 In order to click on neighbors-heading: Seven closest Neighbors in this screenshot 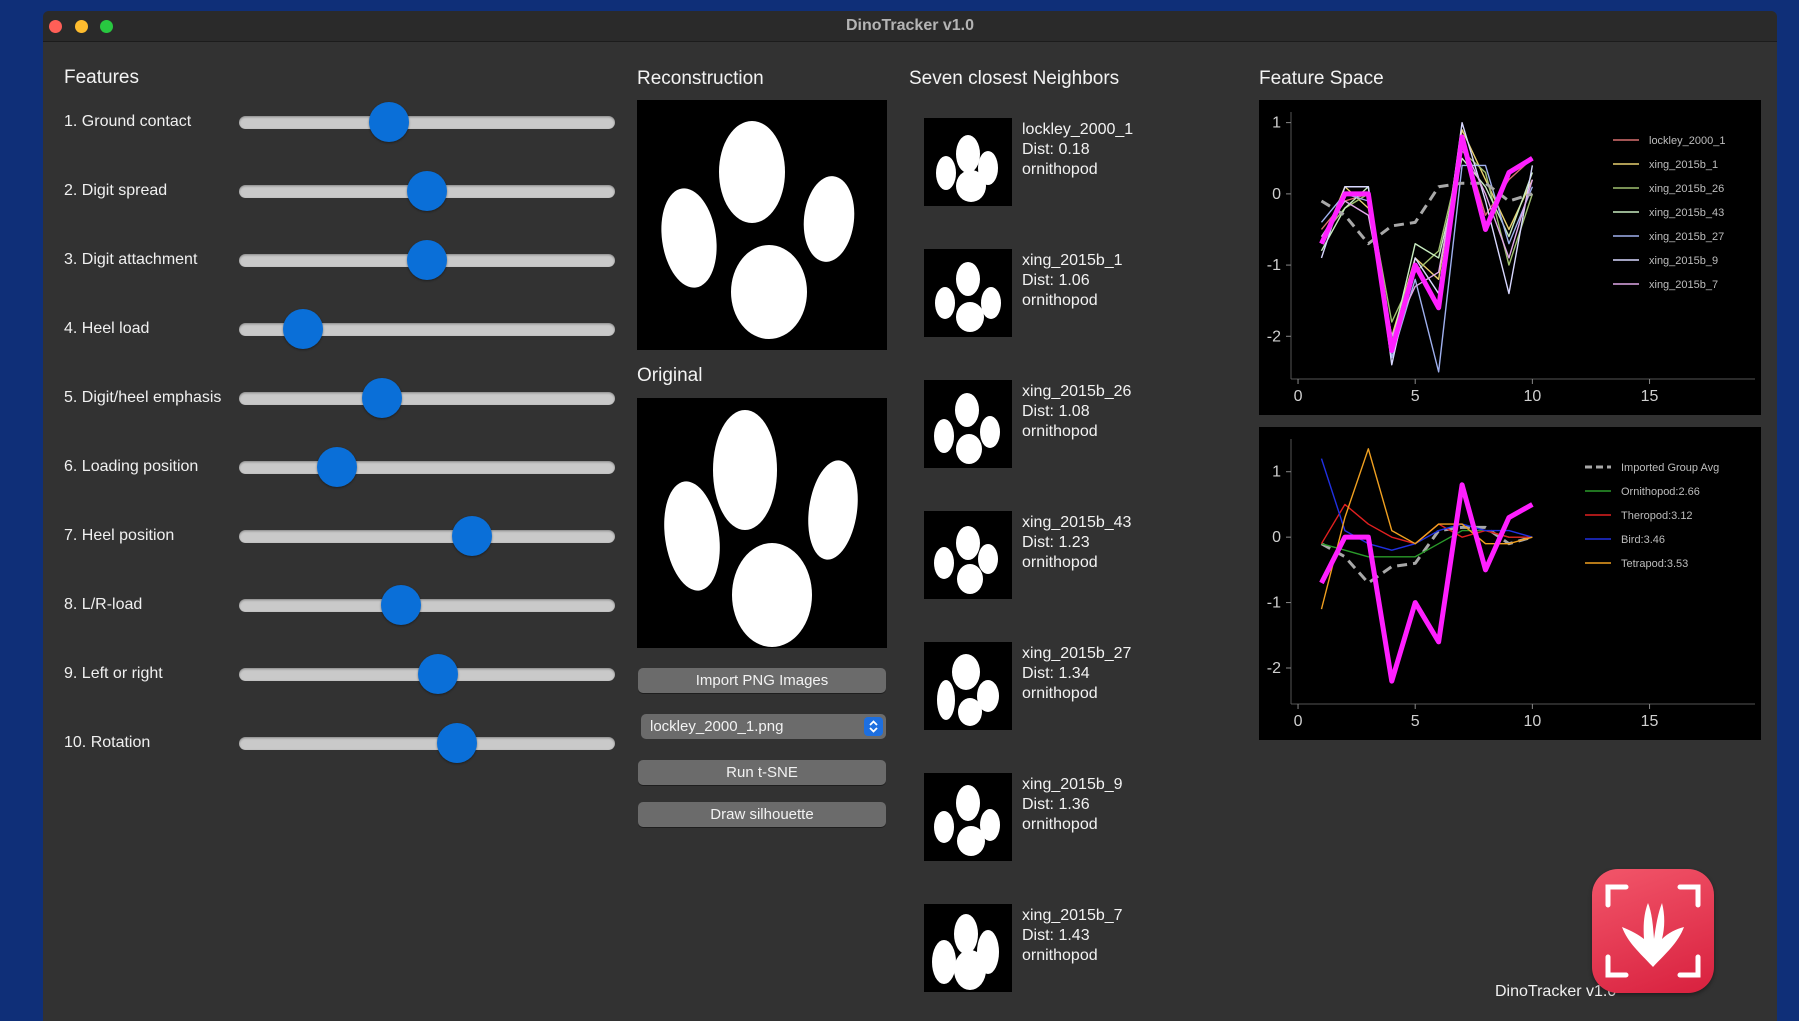, I will do `click(1014, 78)`.